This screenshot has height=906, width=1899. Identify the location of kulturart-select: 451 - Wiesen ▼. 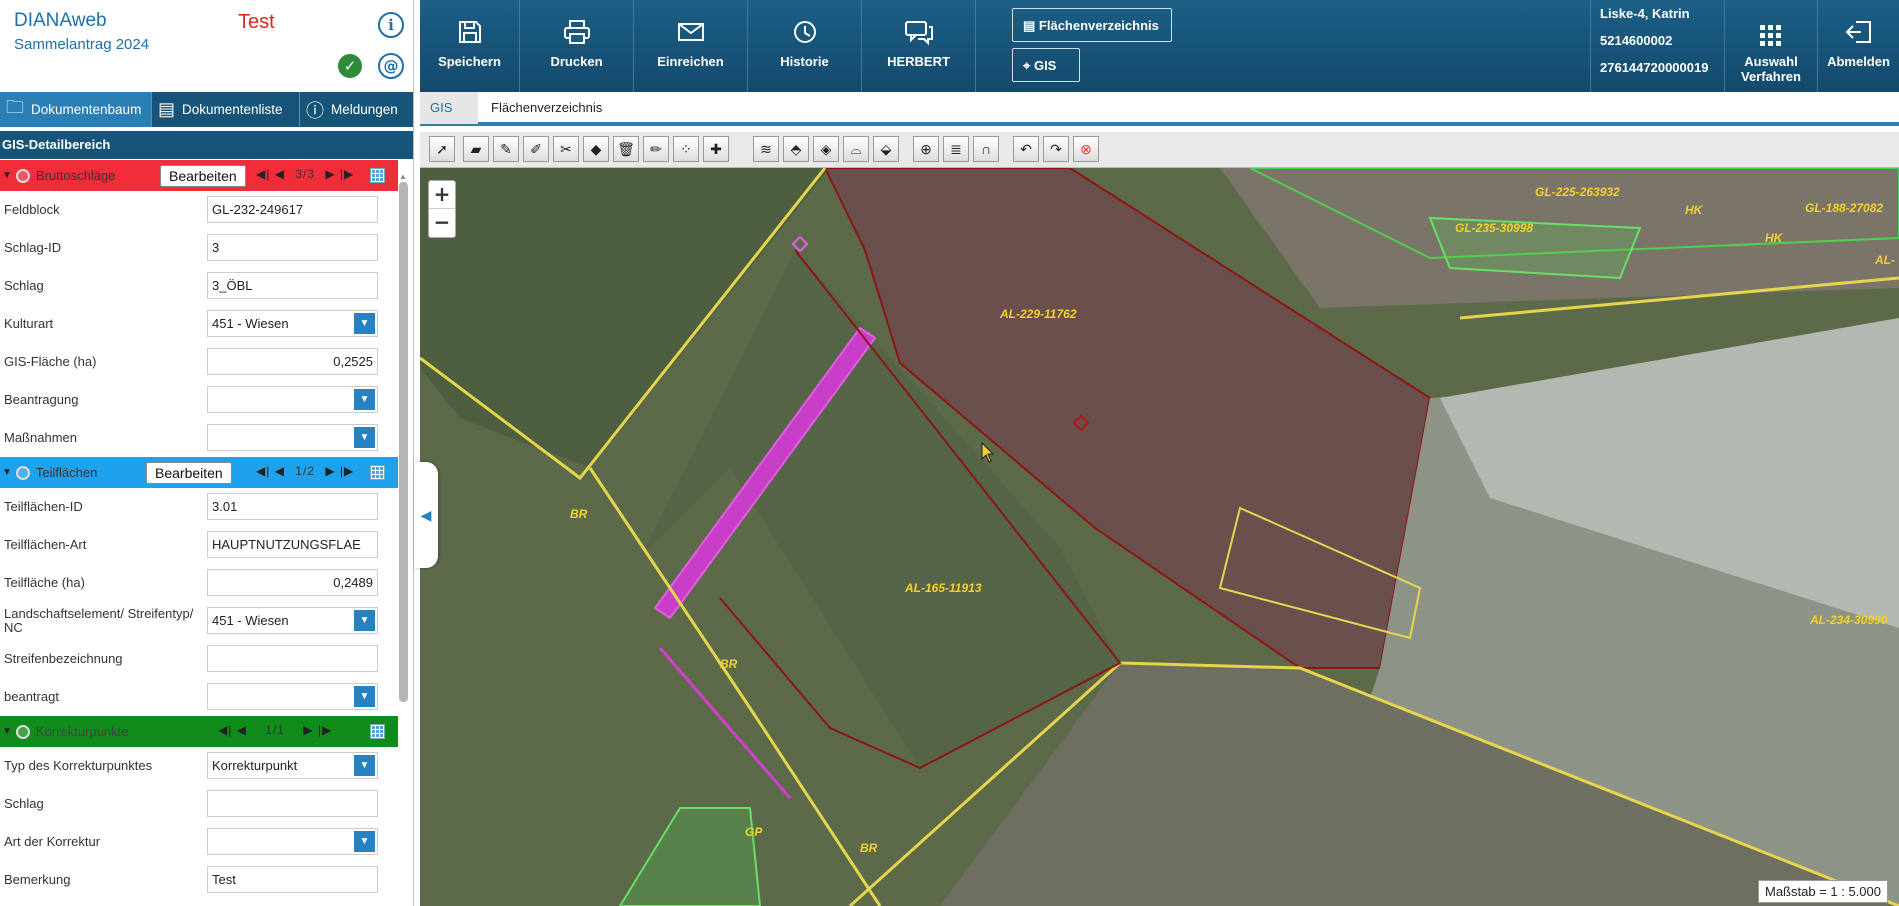
(292, 323).